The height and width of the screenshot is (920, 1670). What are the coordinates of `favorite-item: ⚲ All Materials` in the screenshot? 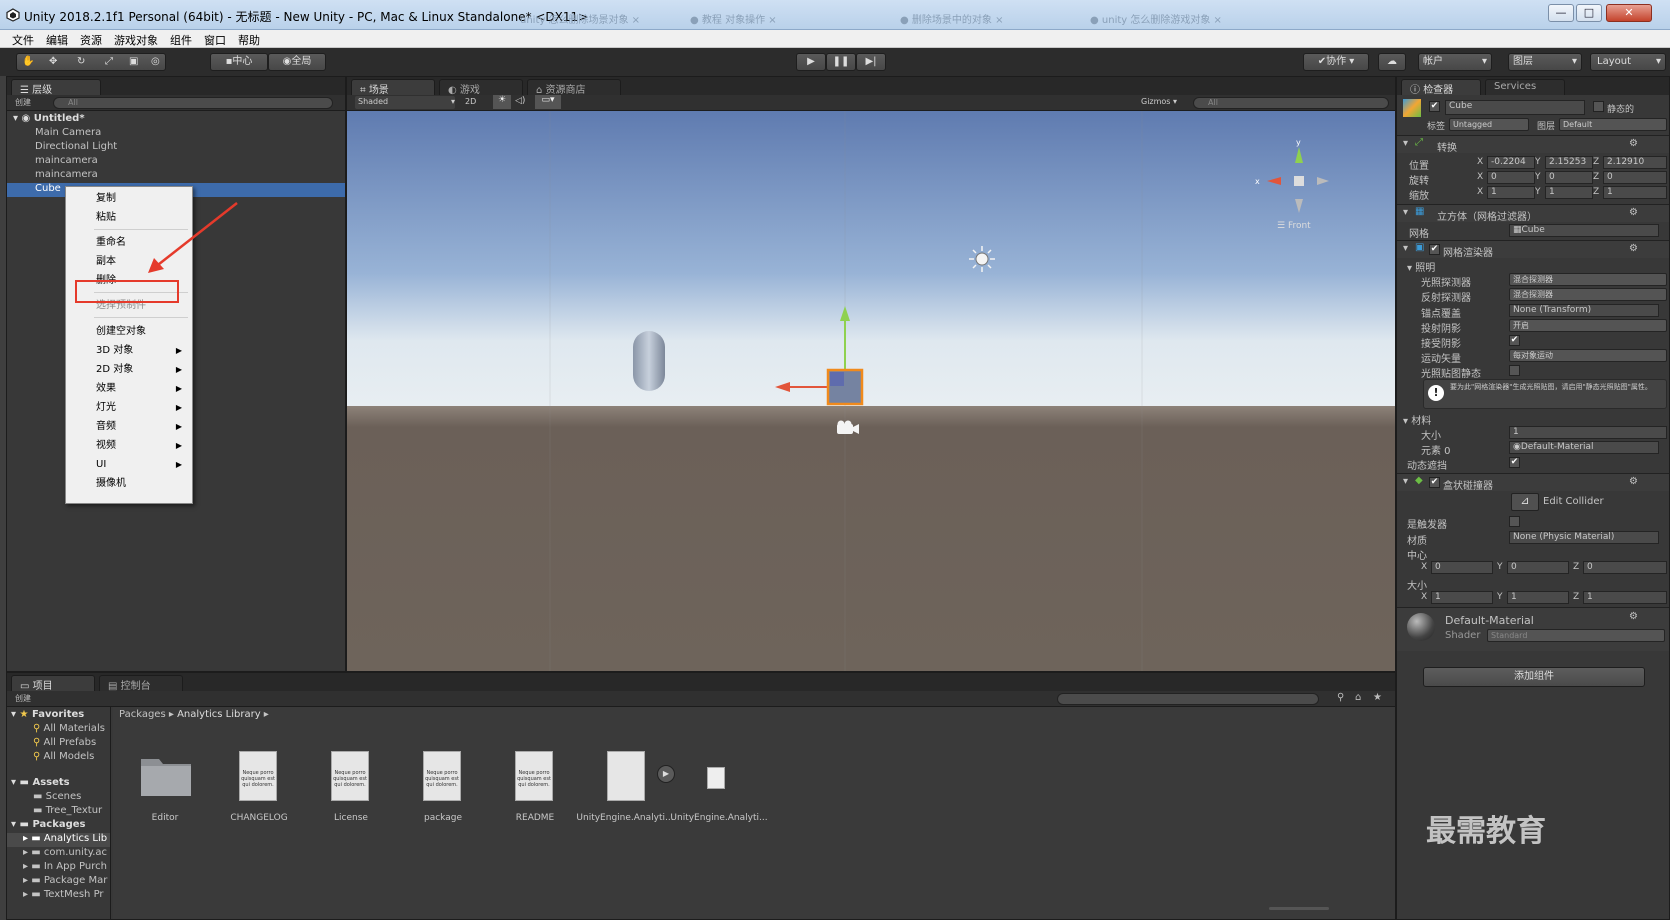 It's located at (69, 730).